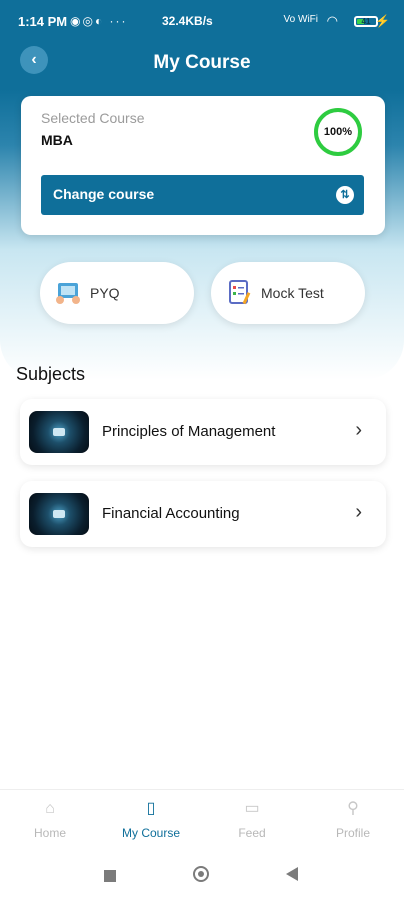  What do you see at coordinates (352, 833) in the screenshot?
I see `nav-profile-label: Profile` at bounding box center [352, 833].